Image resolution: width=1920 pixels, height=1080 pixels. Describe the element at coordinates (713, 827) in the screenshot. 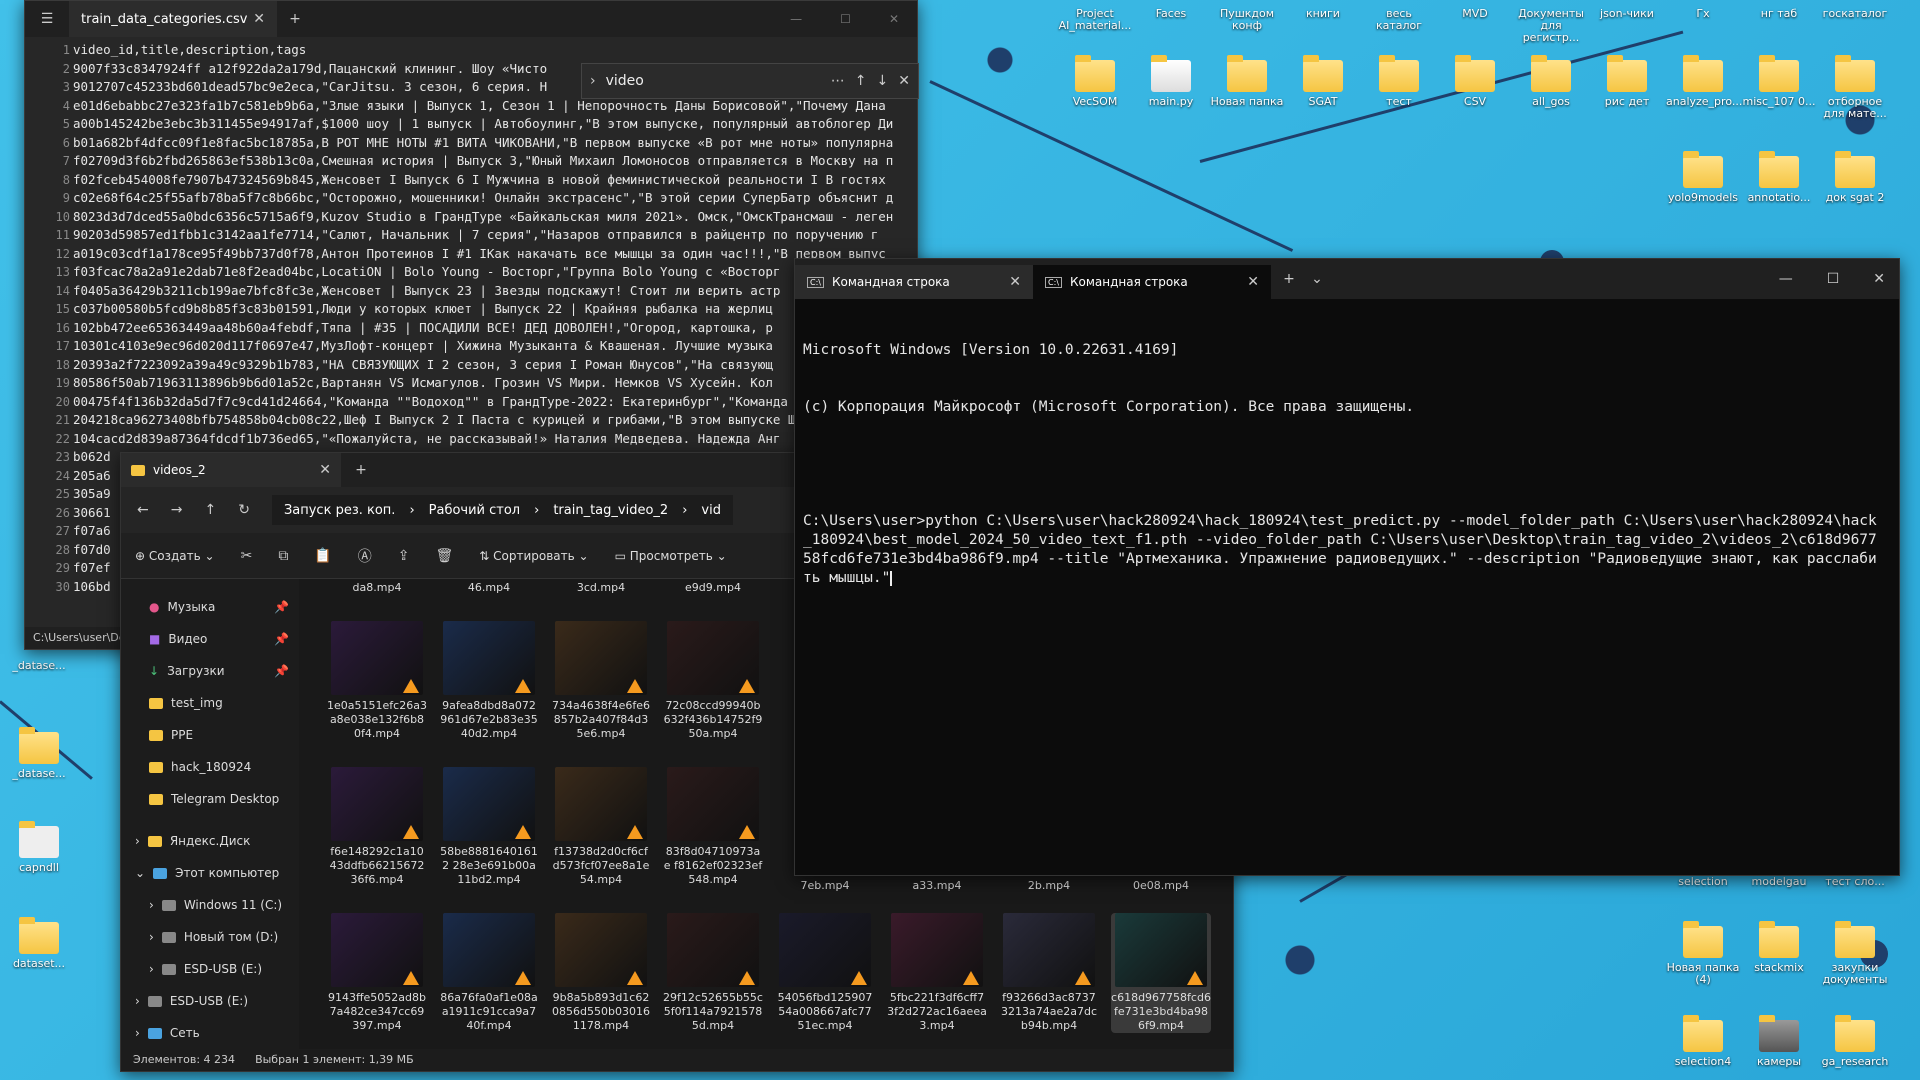

I see `video-file: 83f8d04710973ae f8162ef02323ef548.mp4` at that location.